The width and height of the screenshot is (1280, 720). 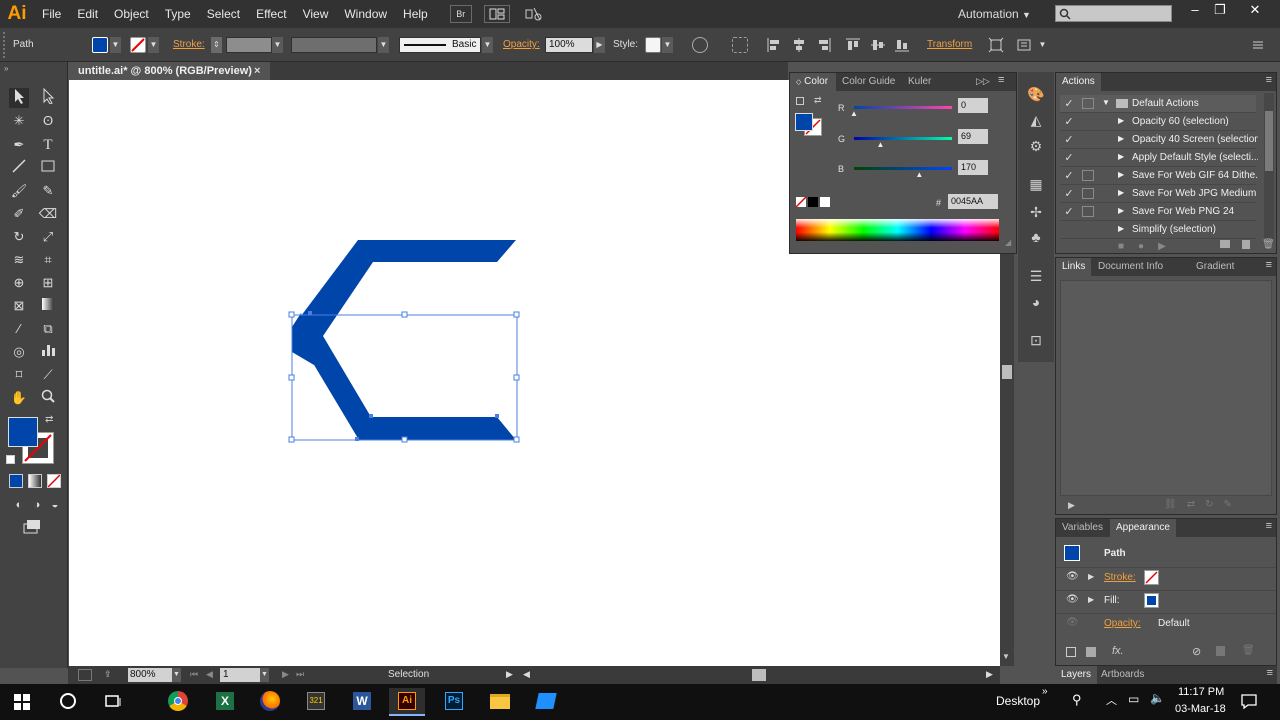 I want to click on magic-wand-tool-icon: ✳, so click(x=19, y=121).